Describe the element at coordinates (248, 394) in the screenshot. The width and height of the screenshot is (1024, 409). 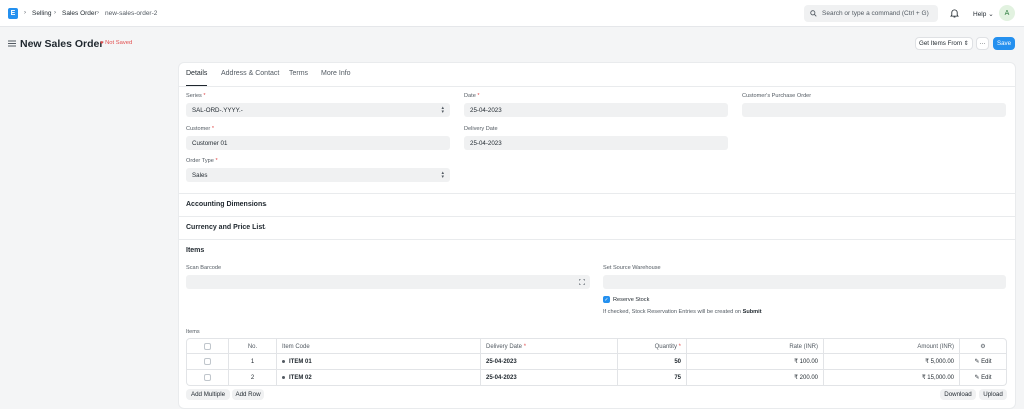
I see `add-row-button: Add Row` at that location.